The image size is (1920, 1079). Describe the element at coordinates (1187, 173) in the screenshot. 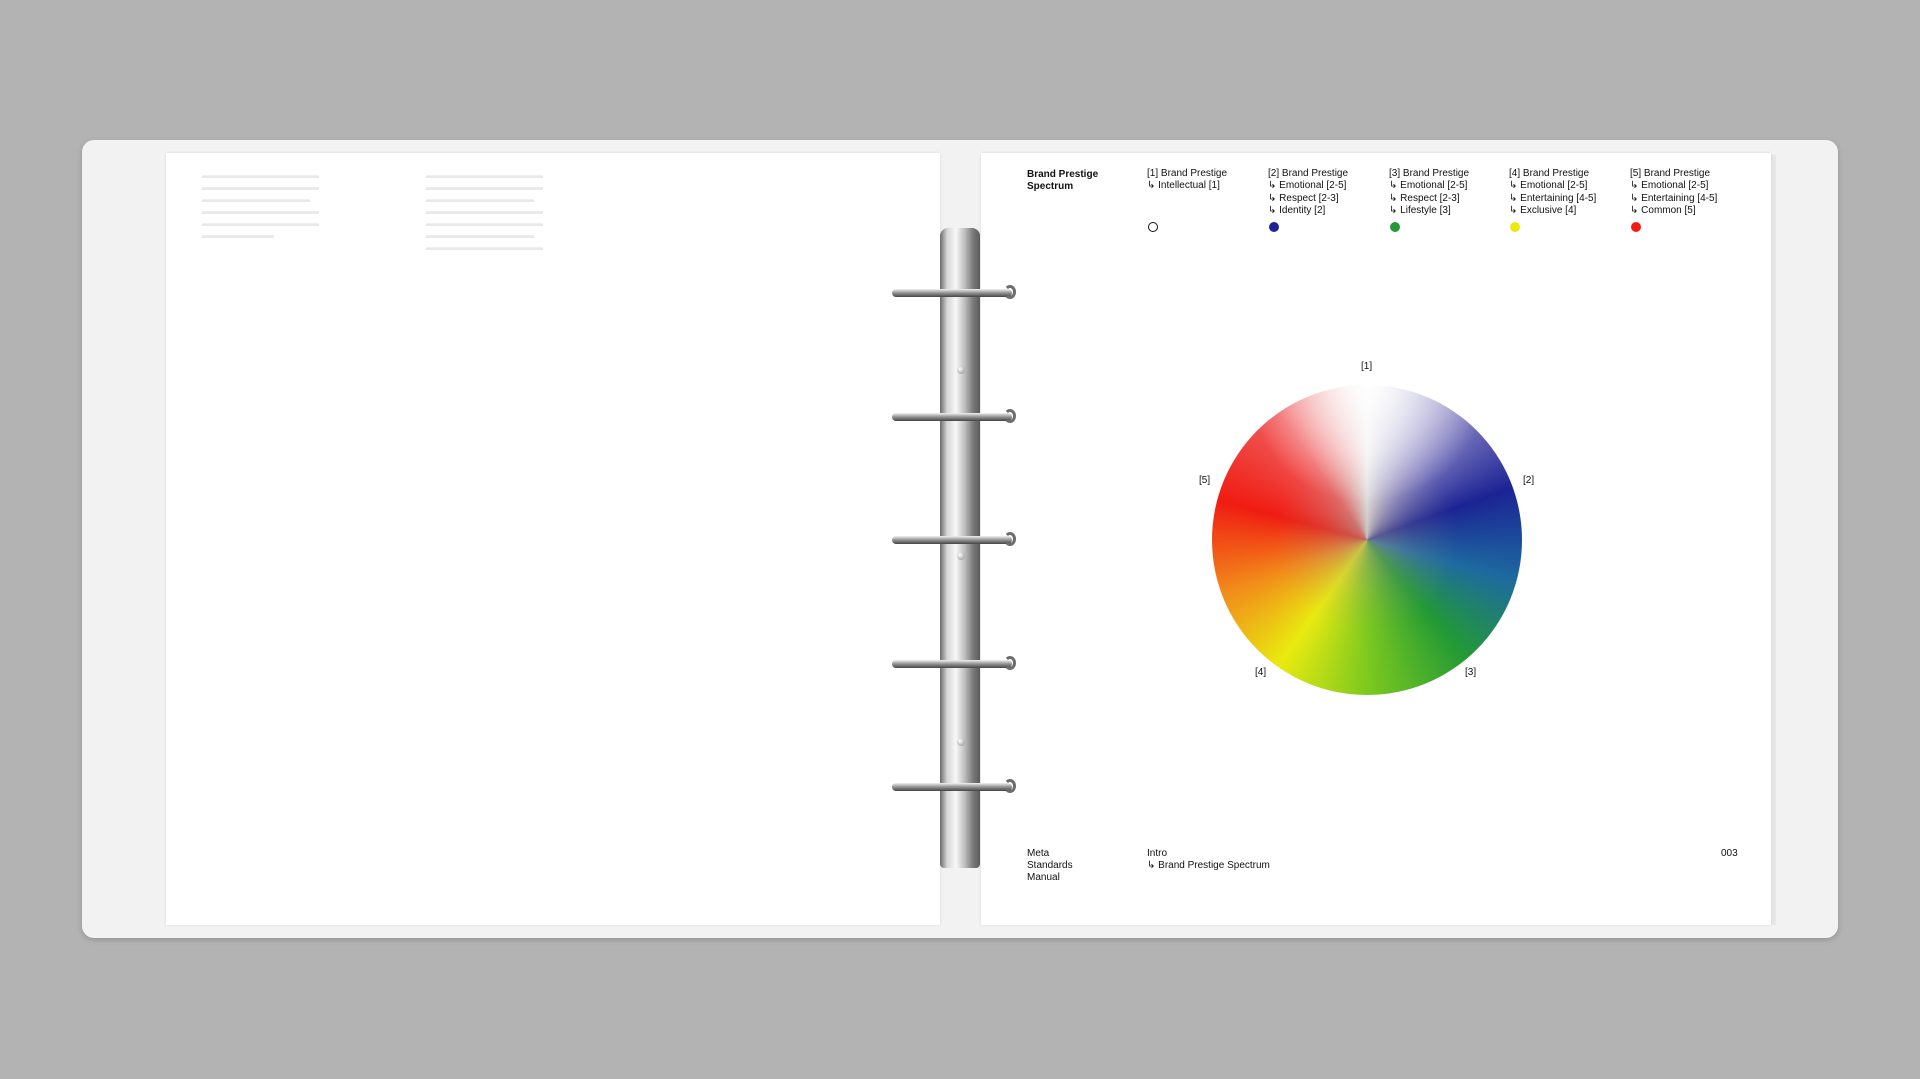

I see `legend-heading: [1] Brand Prestige` at that location.